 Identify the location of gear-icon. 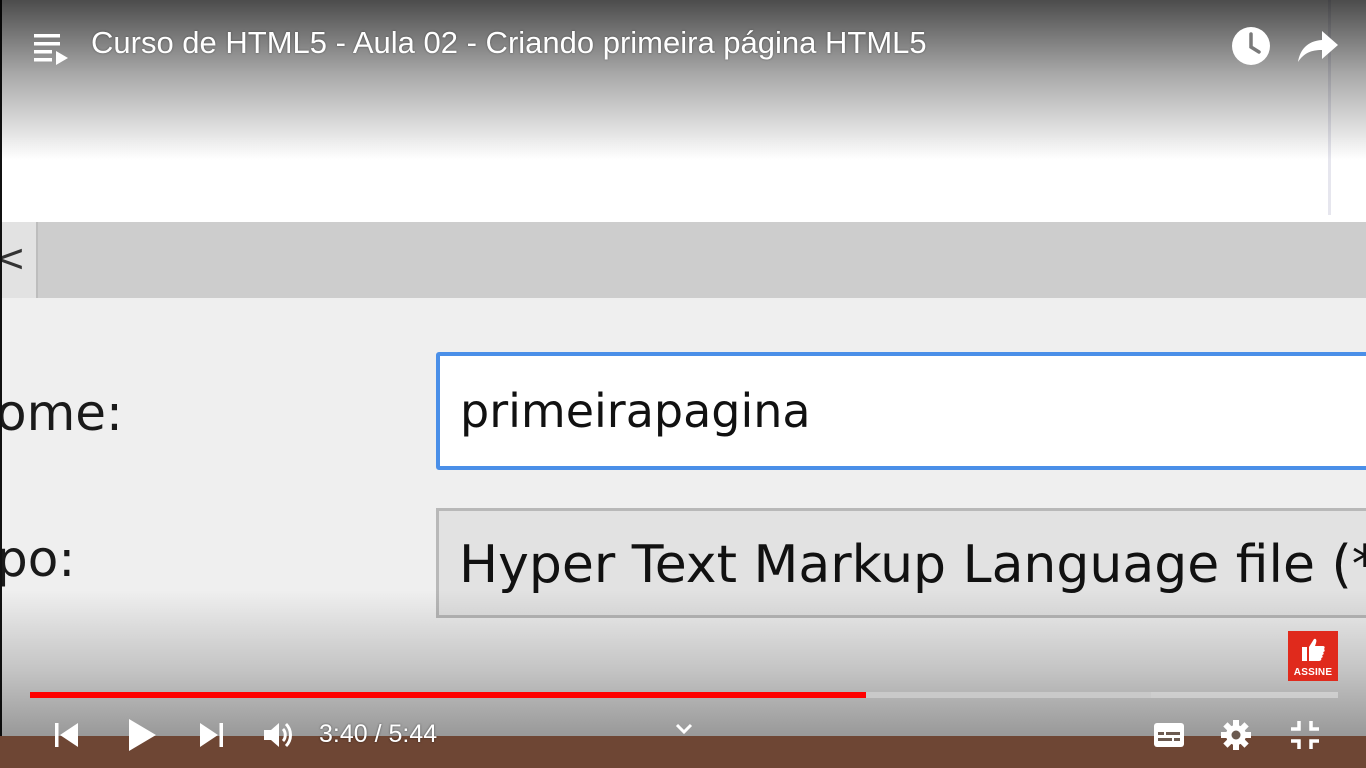
(1236, 735).